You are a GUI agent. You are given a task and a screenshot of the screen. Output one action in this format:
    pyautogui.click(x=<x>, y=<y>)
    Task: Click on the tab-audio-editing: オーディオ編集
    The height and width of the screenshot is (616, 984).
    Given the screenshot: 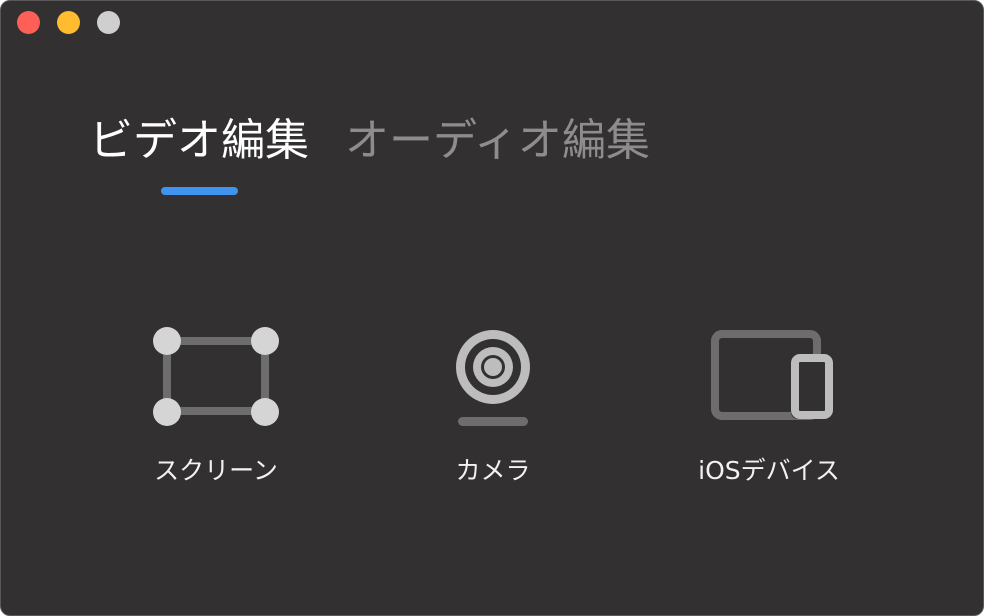 What is the action you would take?
    pyautogui.click(x=510, y=141)
    